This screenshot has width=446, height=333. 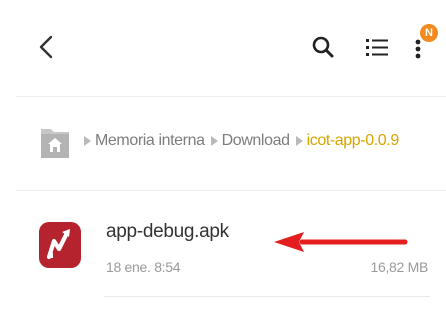 I want to click on back-button, so click(x=46, y=47).